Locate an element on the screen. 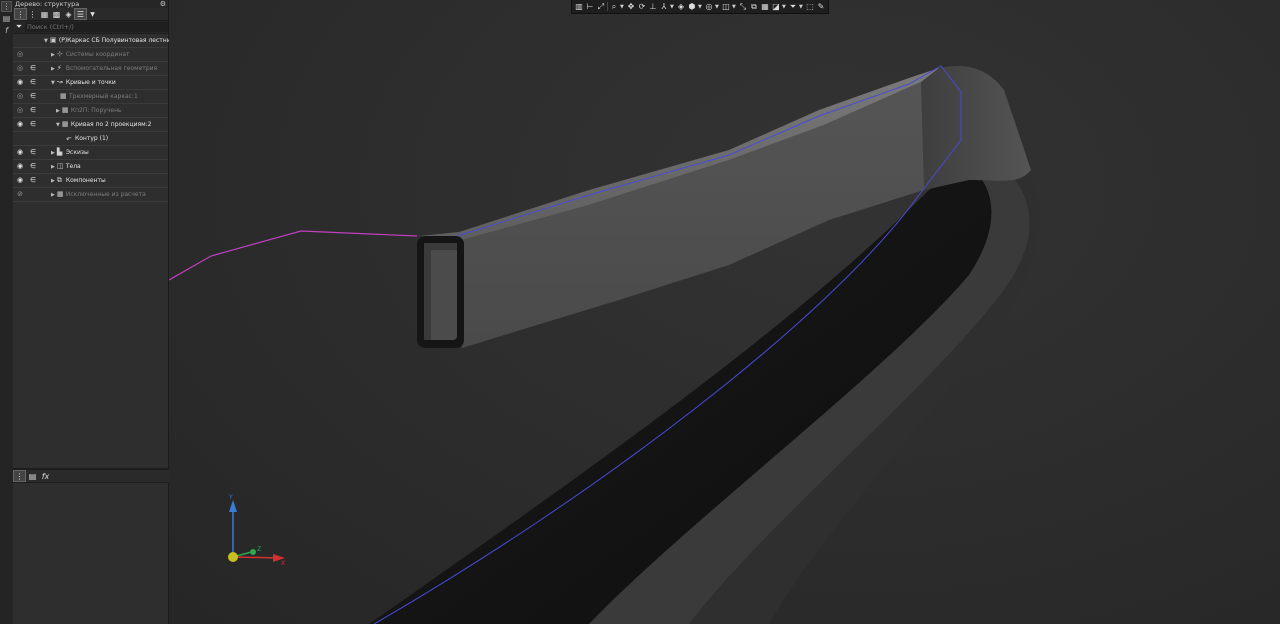  snap-icon: ⊢ is located at coordinates (590, 6).